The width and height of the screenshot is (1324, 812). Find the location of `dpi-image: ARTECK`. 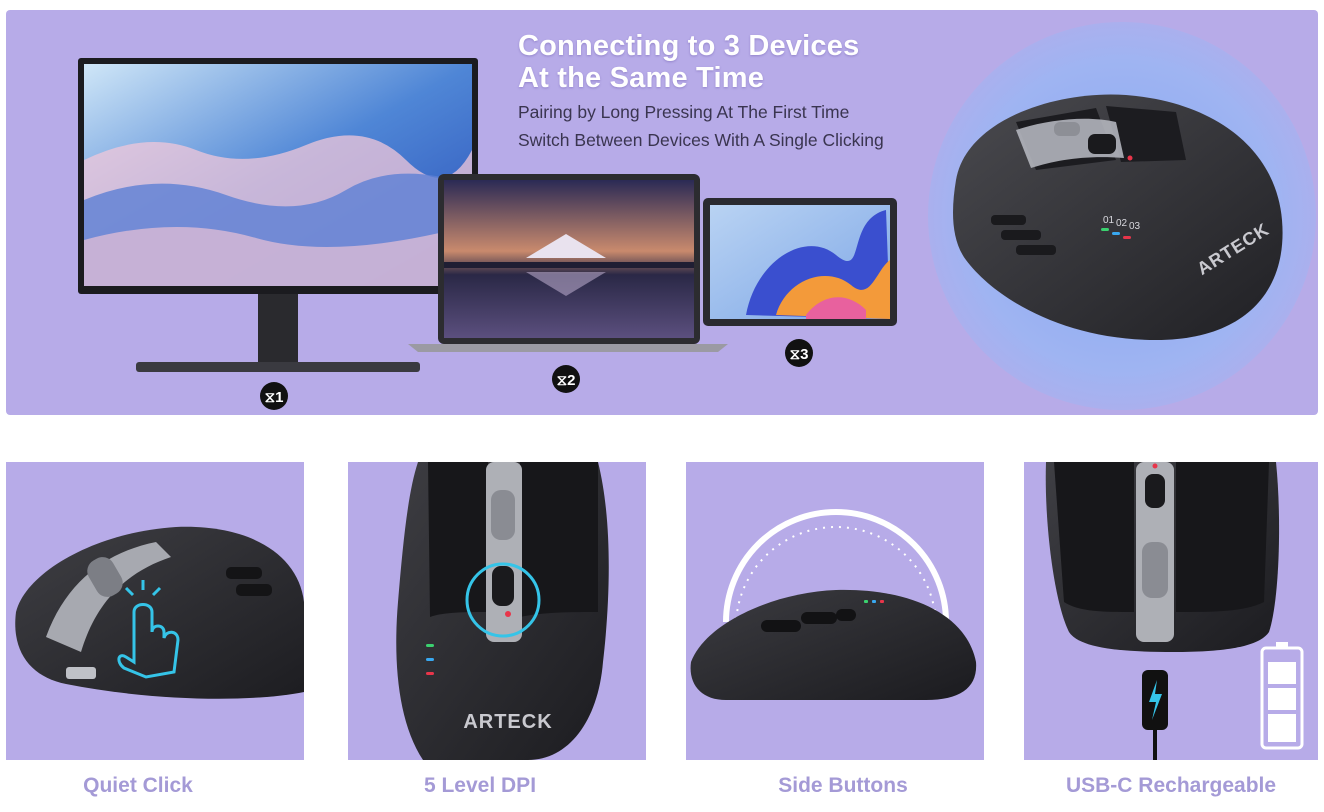

dpi-image: ARTECK is located at coordinates (502, 611).